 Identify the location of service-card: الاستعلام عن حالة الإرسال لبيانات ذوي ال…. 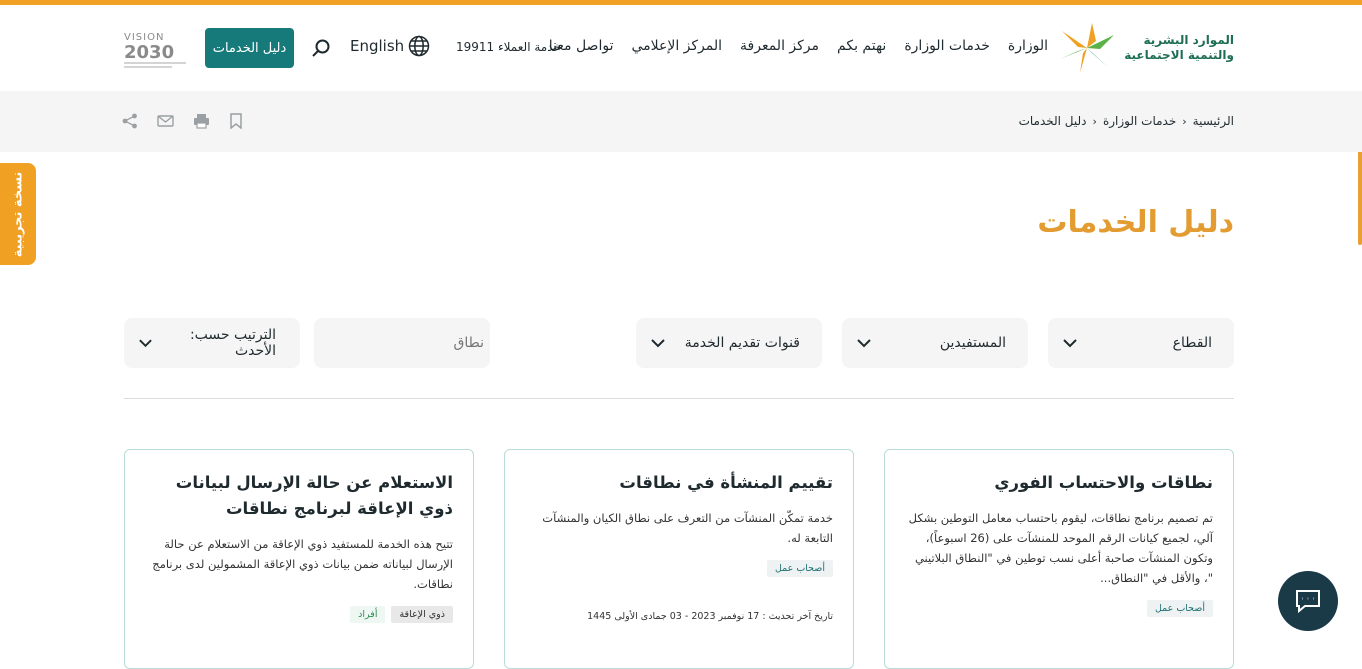
(299, 559).